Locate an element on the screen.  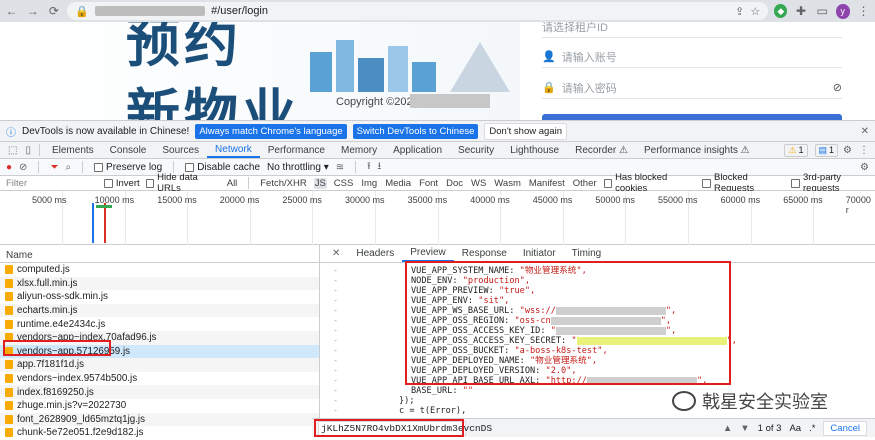
filter-type-all: All is located at coordinates (232, 183).